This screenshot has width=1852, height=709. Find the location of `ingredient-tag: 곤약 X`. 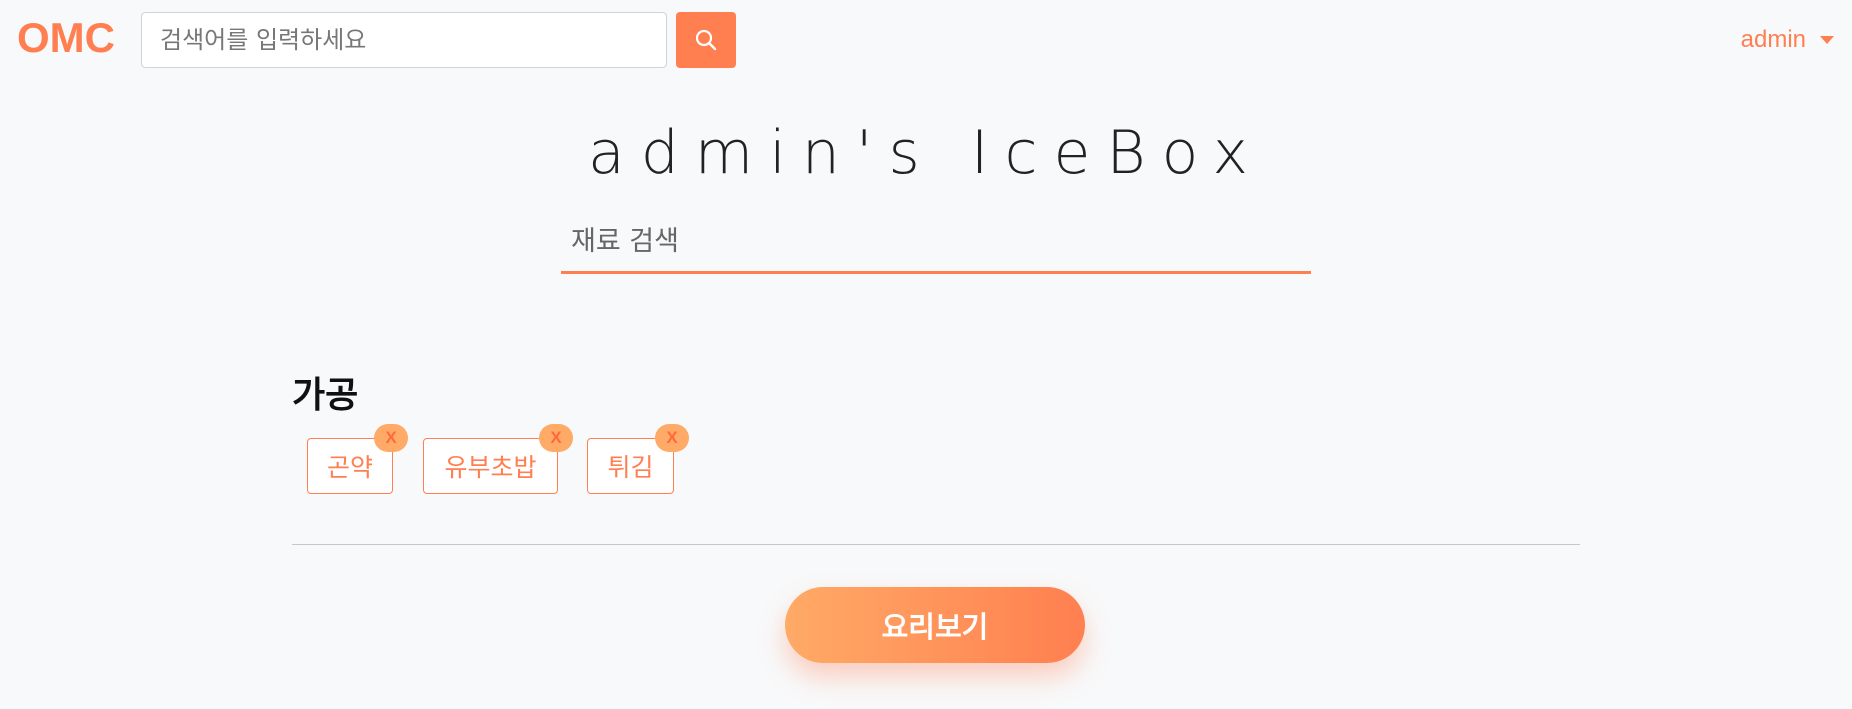

ingredient-tag: 곤약 X is located at coordinates (357, 459).